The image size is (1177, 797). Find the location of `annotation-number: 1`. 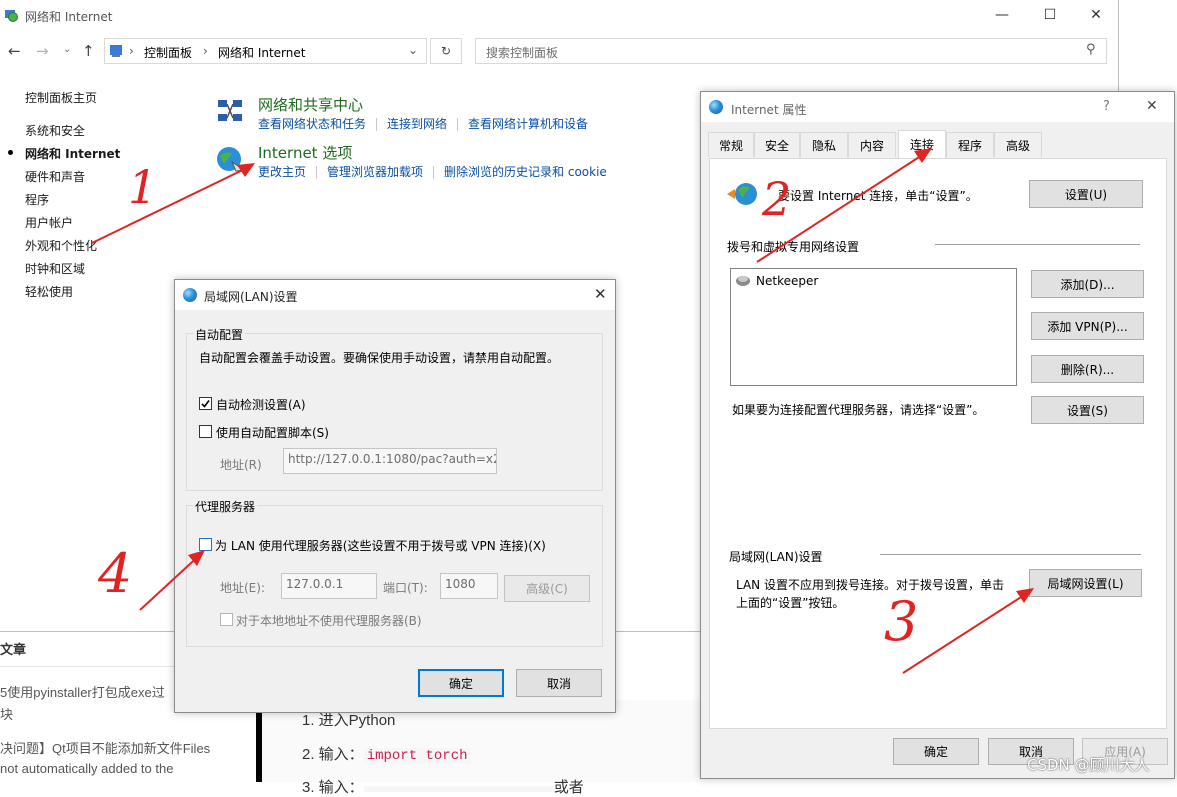

annotation-number: 1 is located at coordinates (143, 187).